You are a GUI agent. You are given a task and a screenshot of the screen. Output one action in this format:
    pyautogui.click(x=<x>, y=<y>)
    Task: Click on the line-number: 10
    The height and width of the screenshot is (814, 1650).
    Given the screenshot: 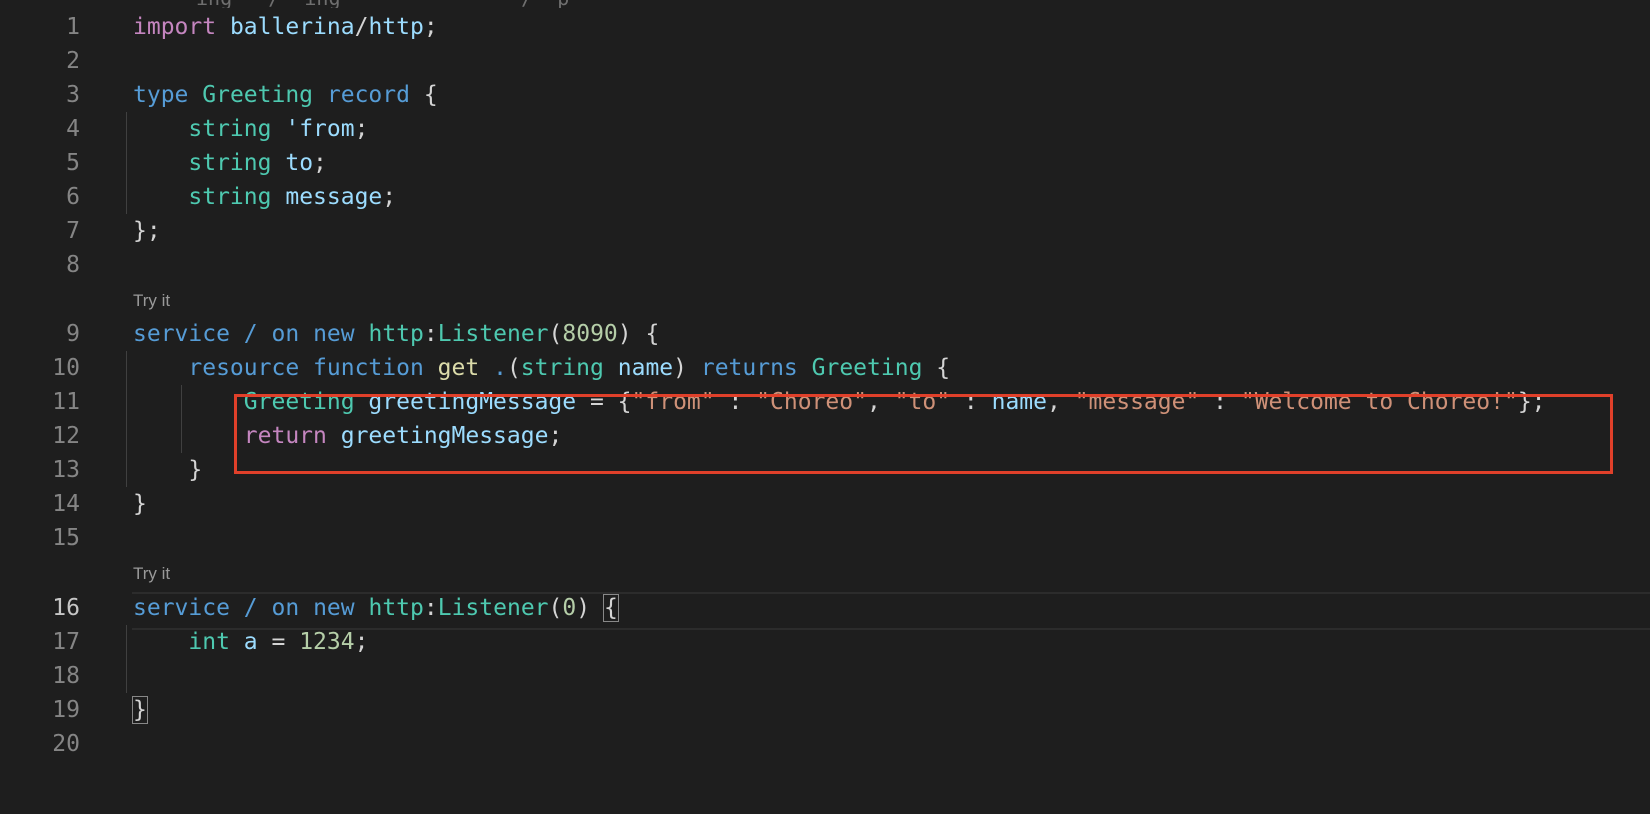 What is the action you would take?
    pyautogui.click(x=66, y=368)
    